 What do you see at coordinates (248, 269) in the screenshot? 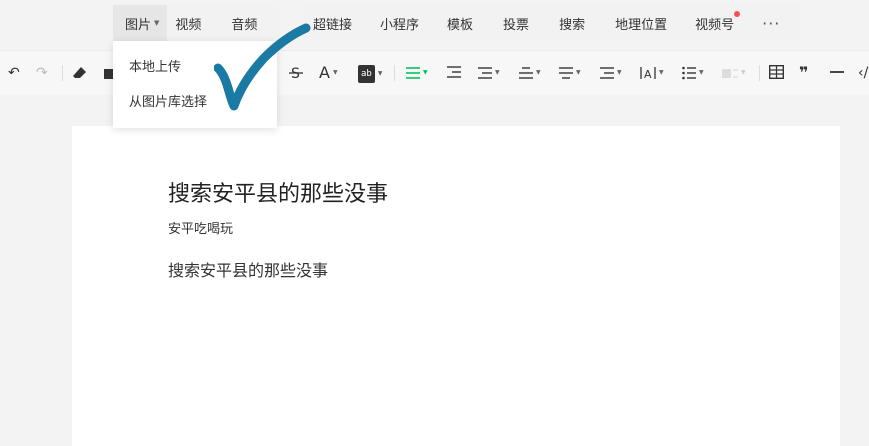
I see `article-body: 搜索安平县的那些没事` at bounding box center [248, 269].